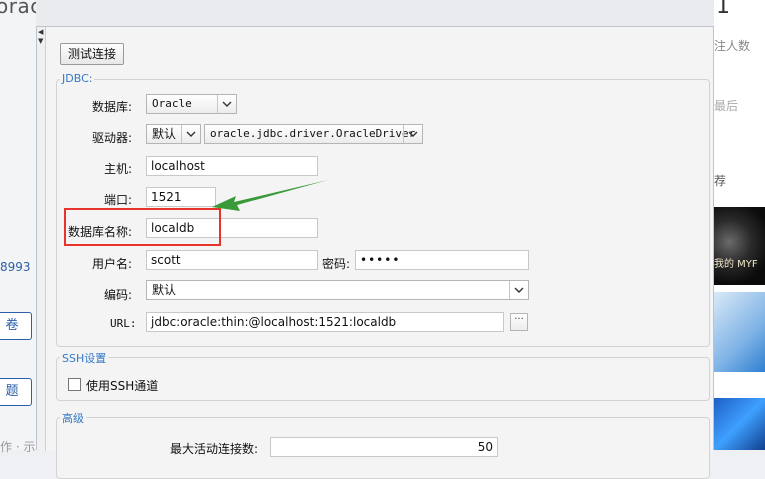 The image size is (765, 479). What do you see at coordinates (723, 9) in the screenshot?
I see `background-right-count: 1` at bounding box center [723, 9].